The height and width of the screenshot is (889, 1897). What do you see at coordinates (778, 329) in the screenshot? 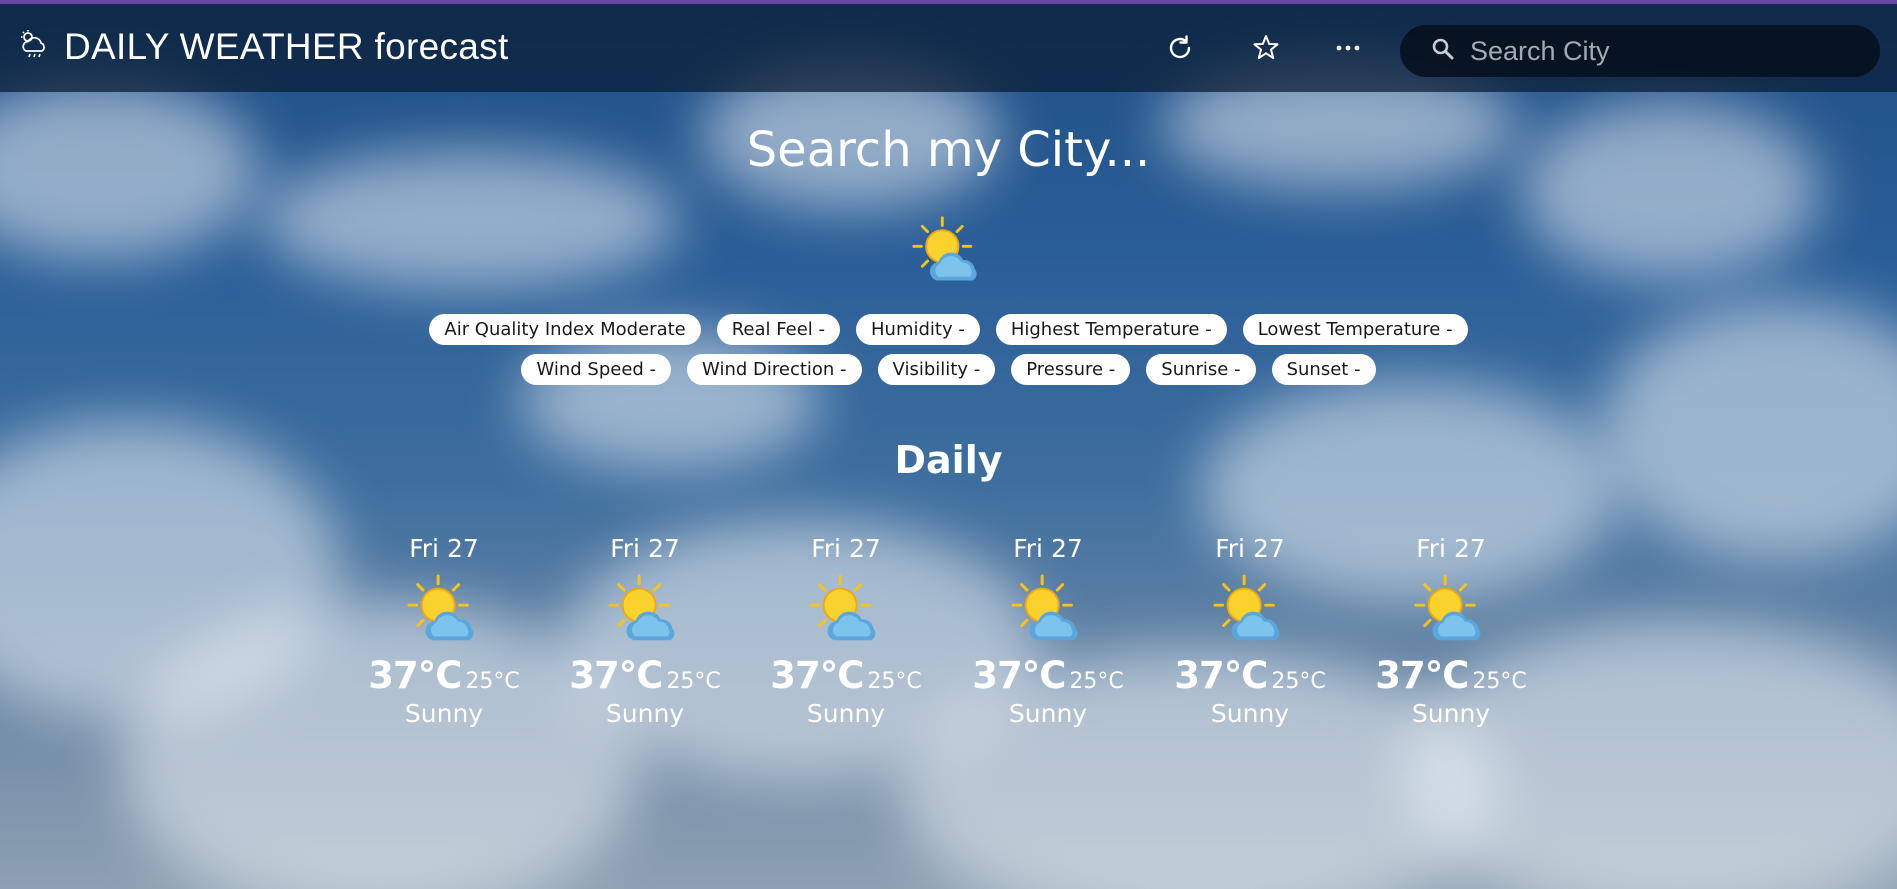
I see `chip-real-feel: Real Feel -` at bounding box center [778, 329].